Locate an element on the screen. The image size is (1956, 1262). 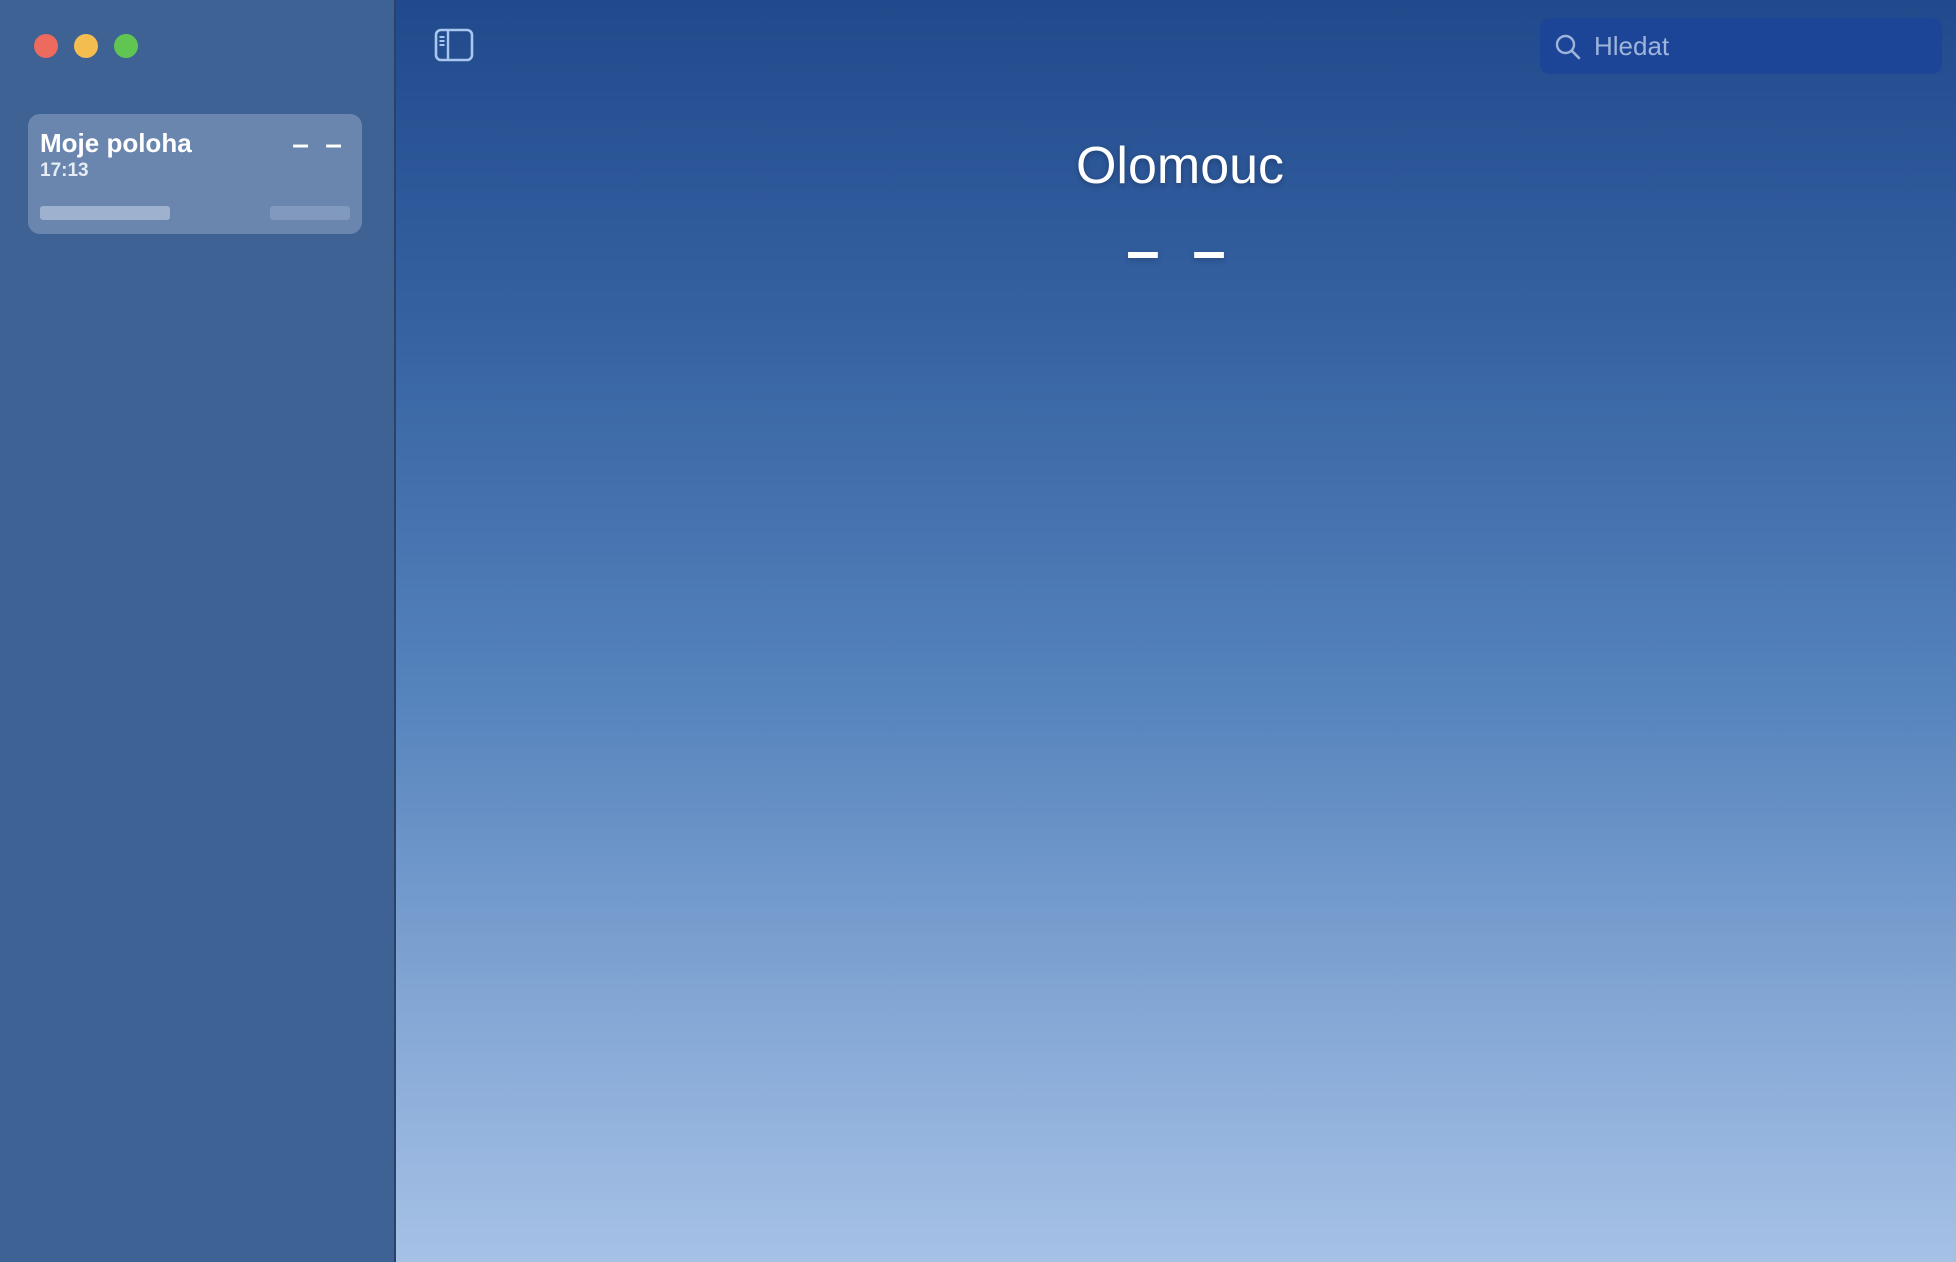
search-field is located at coordinates (1741, 46).